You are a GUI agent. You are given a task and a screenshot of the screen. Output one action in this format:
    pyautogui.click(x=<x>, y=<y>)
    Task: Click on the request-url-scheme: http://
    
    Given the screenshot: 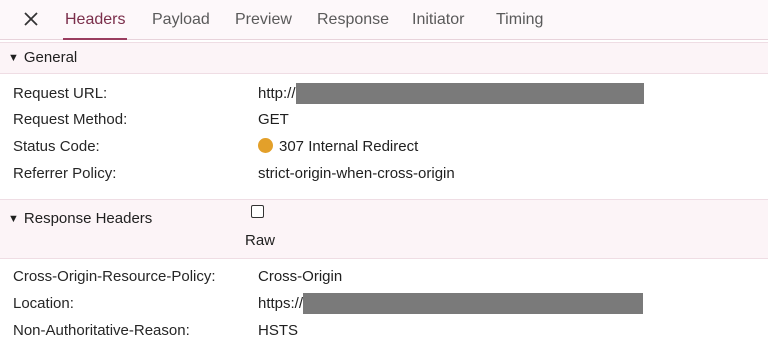 What is the action you would take?
    pyautogui.click(x=277, y=93)
    